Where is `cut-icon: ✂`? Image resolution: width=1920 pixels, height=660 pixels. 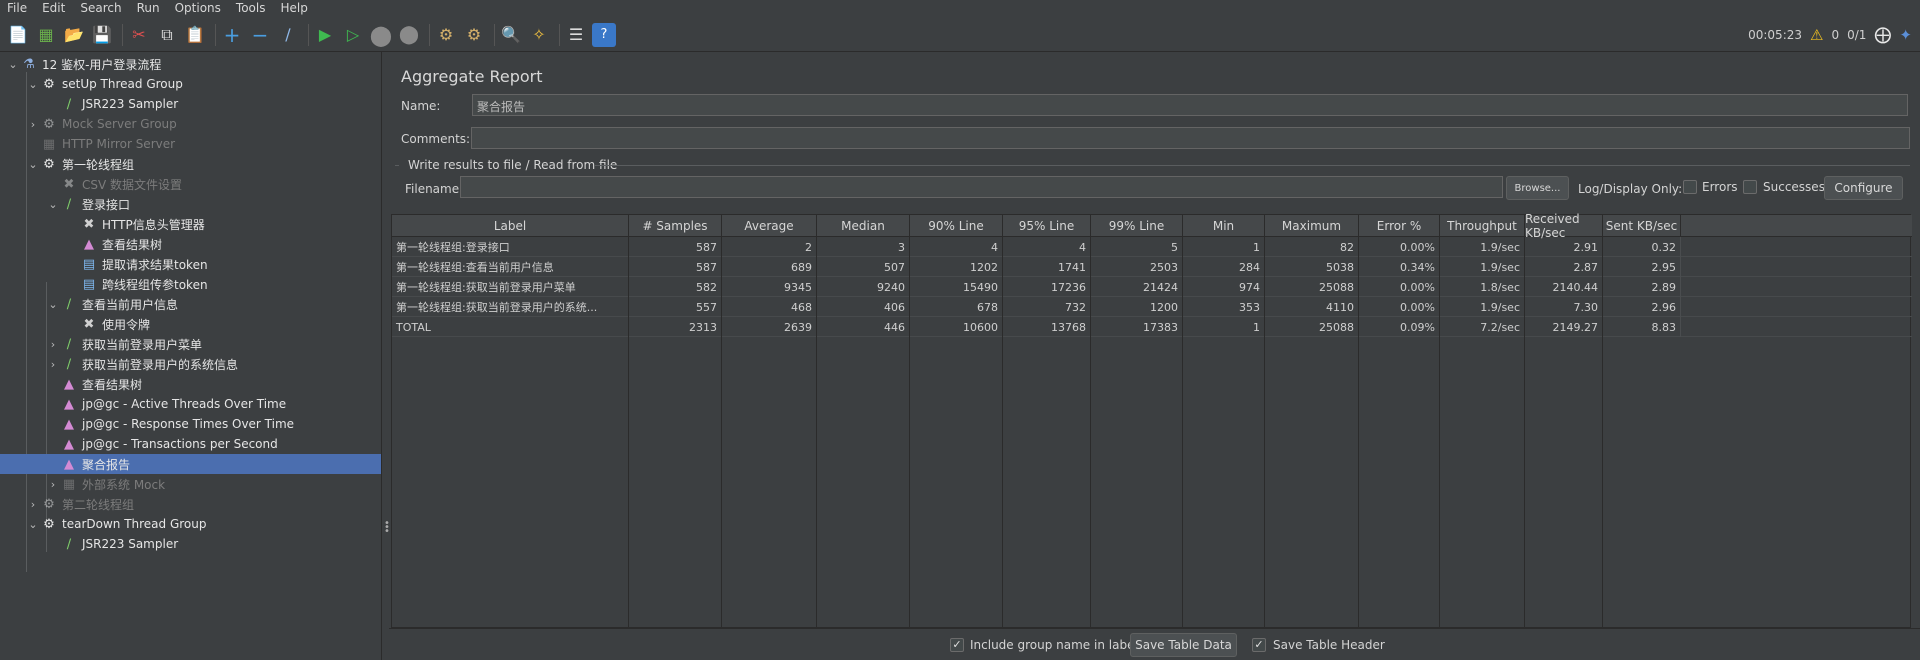 cut-icon: ✂ is located at coordinates (139, 35).